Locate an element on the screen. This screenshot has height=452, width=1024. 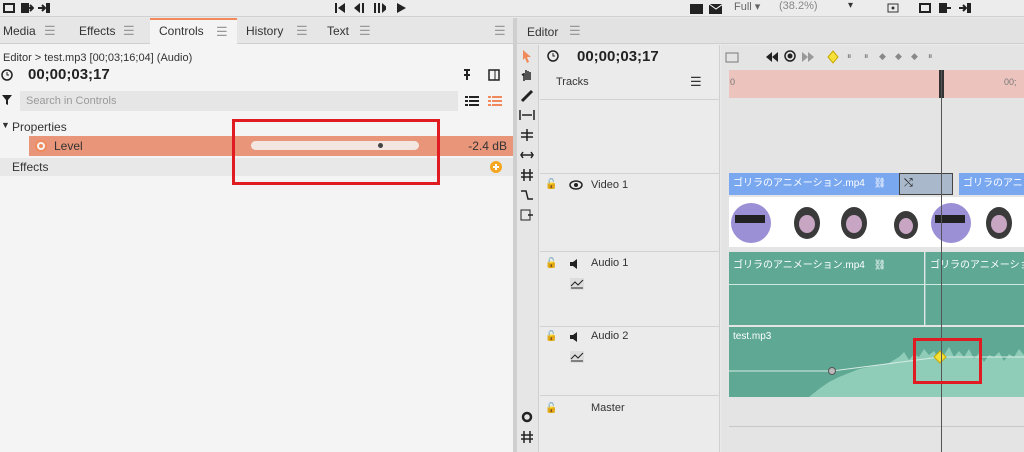
editor-tab-bar: Editor ☰ is located at coordinates (770, 31).